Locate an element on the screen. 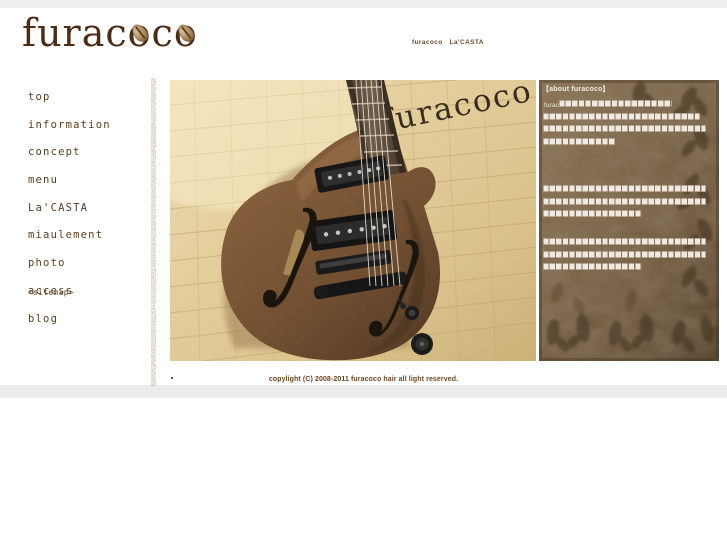 The height and width of the screenshot is (545, 727). header-link-lacasta: La'CASTA is located at coordinates (467, 42).